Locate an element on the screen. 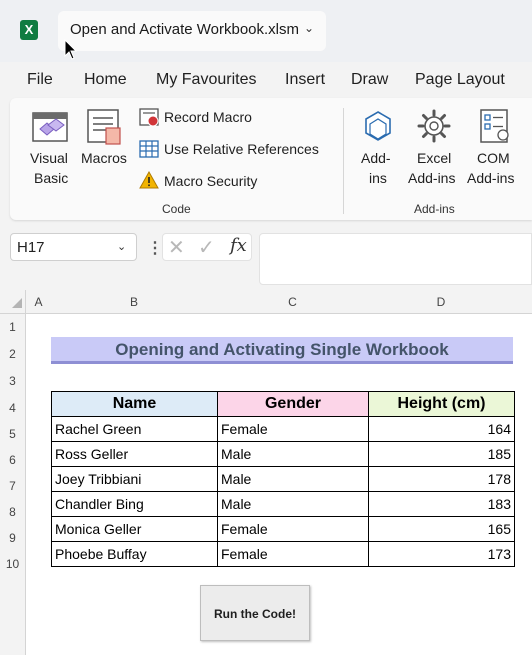 The image size is (532, 655). com-add-ins-label-2: Add-ins is located at coordinates (490, 178).